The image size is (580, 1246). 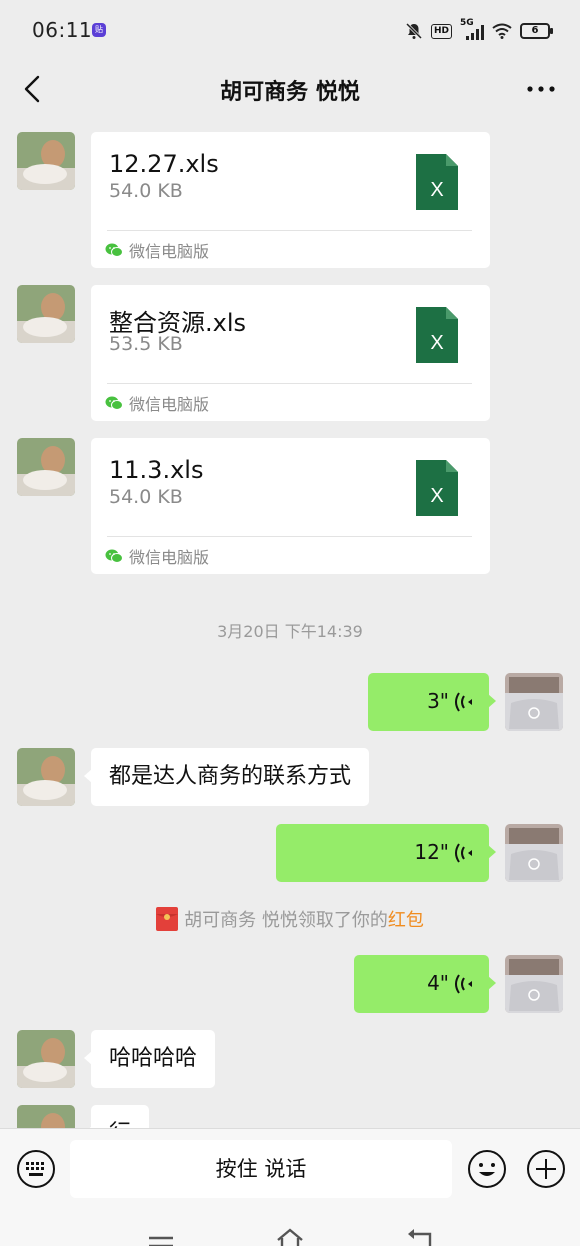 What do you see at coordinates (290, 631) in the screenshot?
I see `message-timestamp: 3月20日 下午14:39` at bounding box center [290, 631].